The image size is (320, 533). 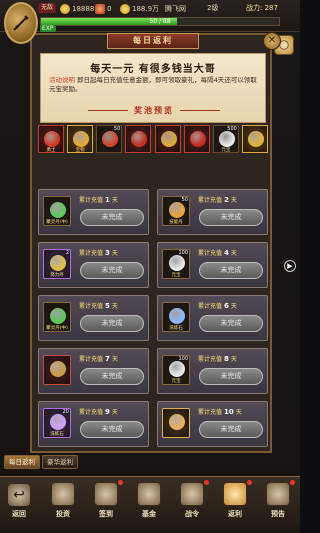 I want to click on recharge-requirement: 累计充值 10 天, so click(x=220, y=411).